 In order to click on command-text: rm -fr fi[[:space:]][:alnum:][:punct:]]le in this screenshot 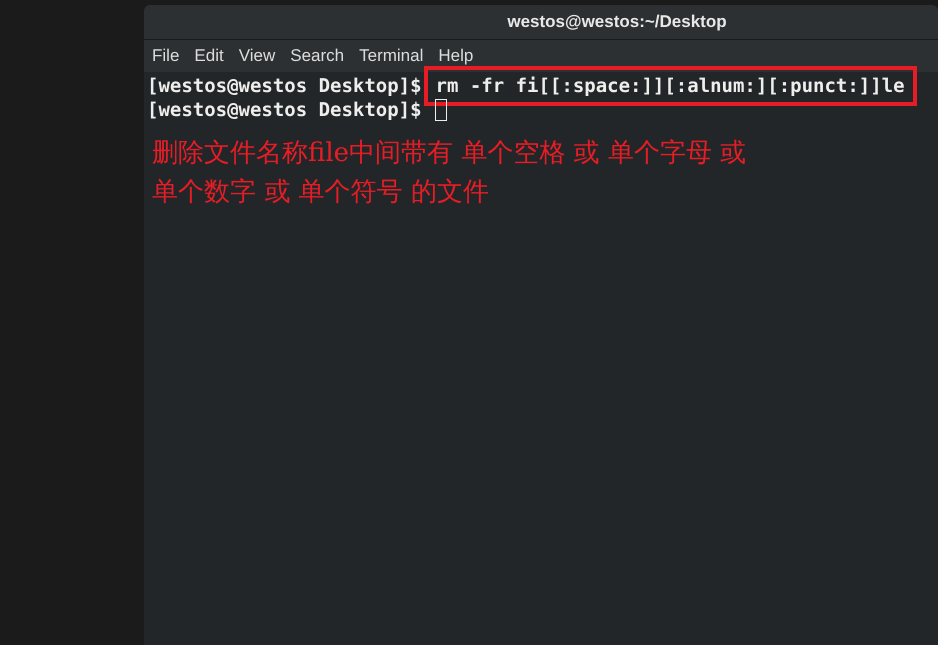, I will do `click(670, 86)`.